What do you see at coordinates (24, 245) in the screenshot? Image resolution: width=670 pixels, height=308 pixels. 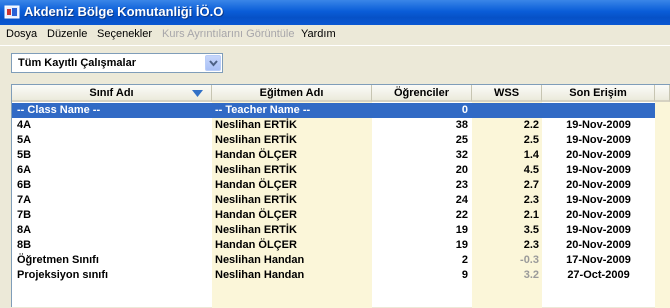 I see `cell-class: 8B` at bounding box center [24, 245].